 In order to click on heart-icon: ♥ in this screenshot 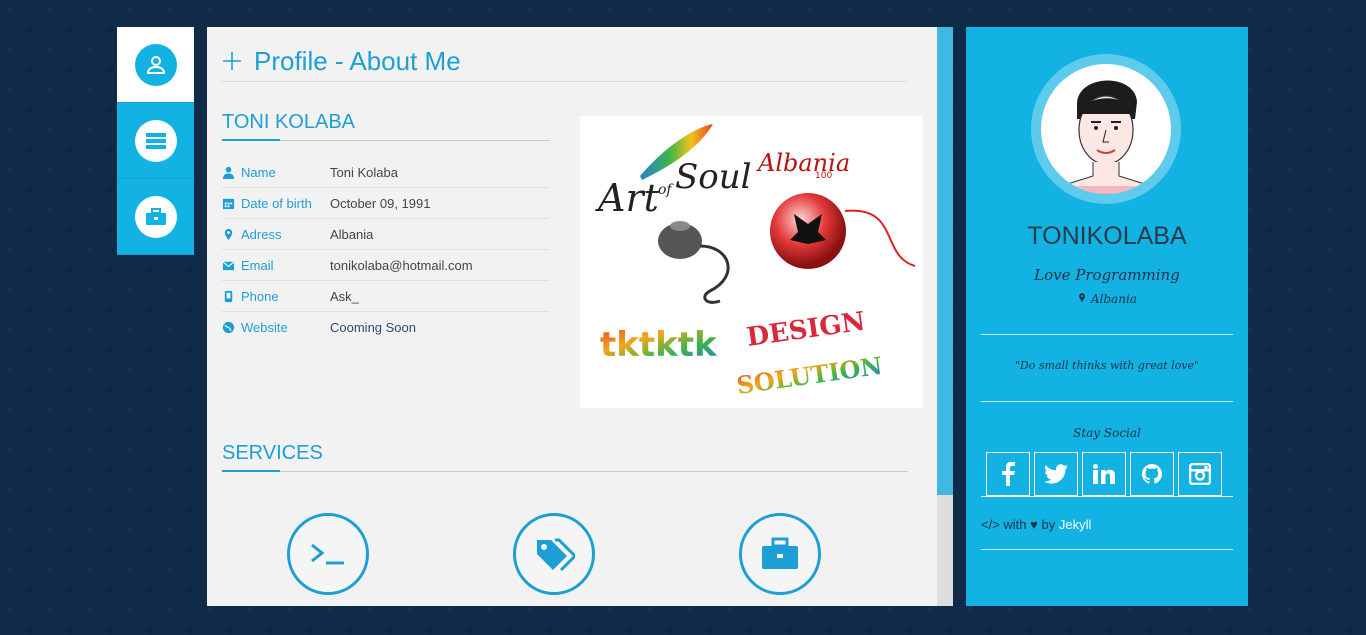, I will do `click(1034, 524)`.